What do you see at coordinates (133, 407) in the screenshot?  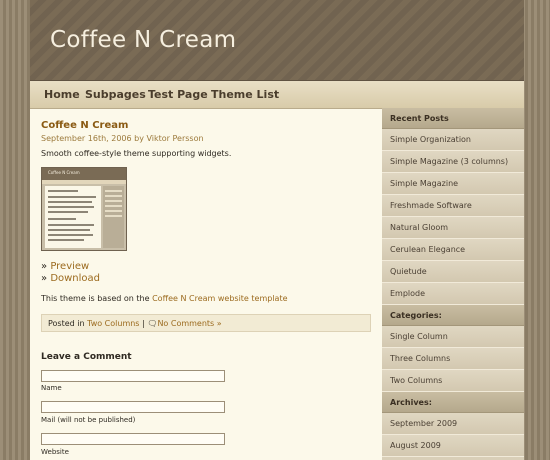 I see `email-field` at bounding box center [133, 407].